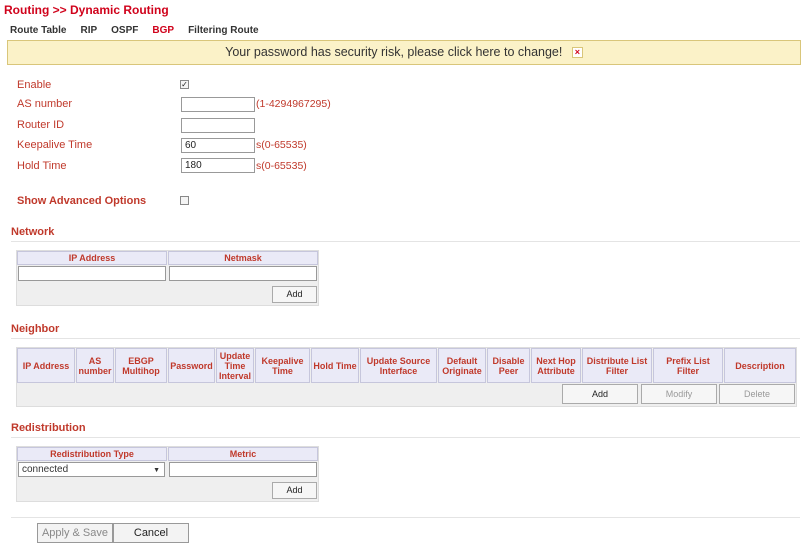 This screenshot has height=549, width=801. Describe the element at coordinates (405, 517) in the screenshot. I see `footer-divider` at that location.